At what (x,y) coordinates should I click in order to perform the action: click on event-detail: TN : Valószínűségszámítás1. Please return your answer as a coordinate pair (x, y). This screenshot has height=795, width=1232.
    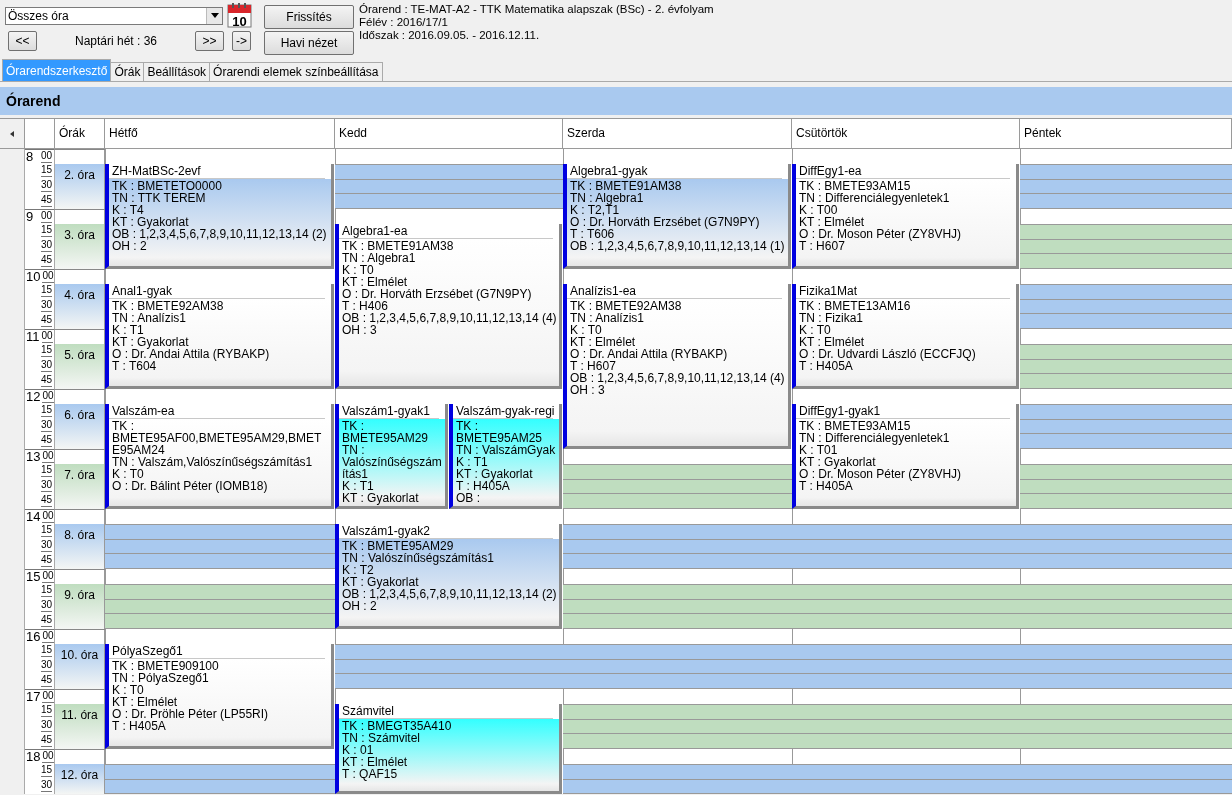
    Looking at the image, I should click on (418, 558).